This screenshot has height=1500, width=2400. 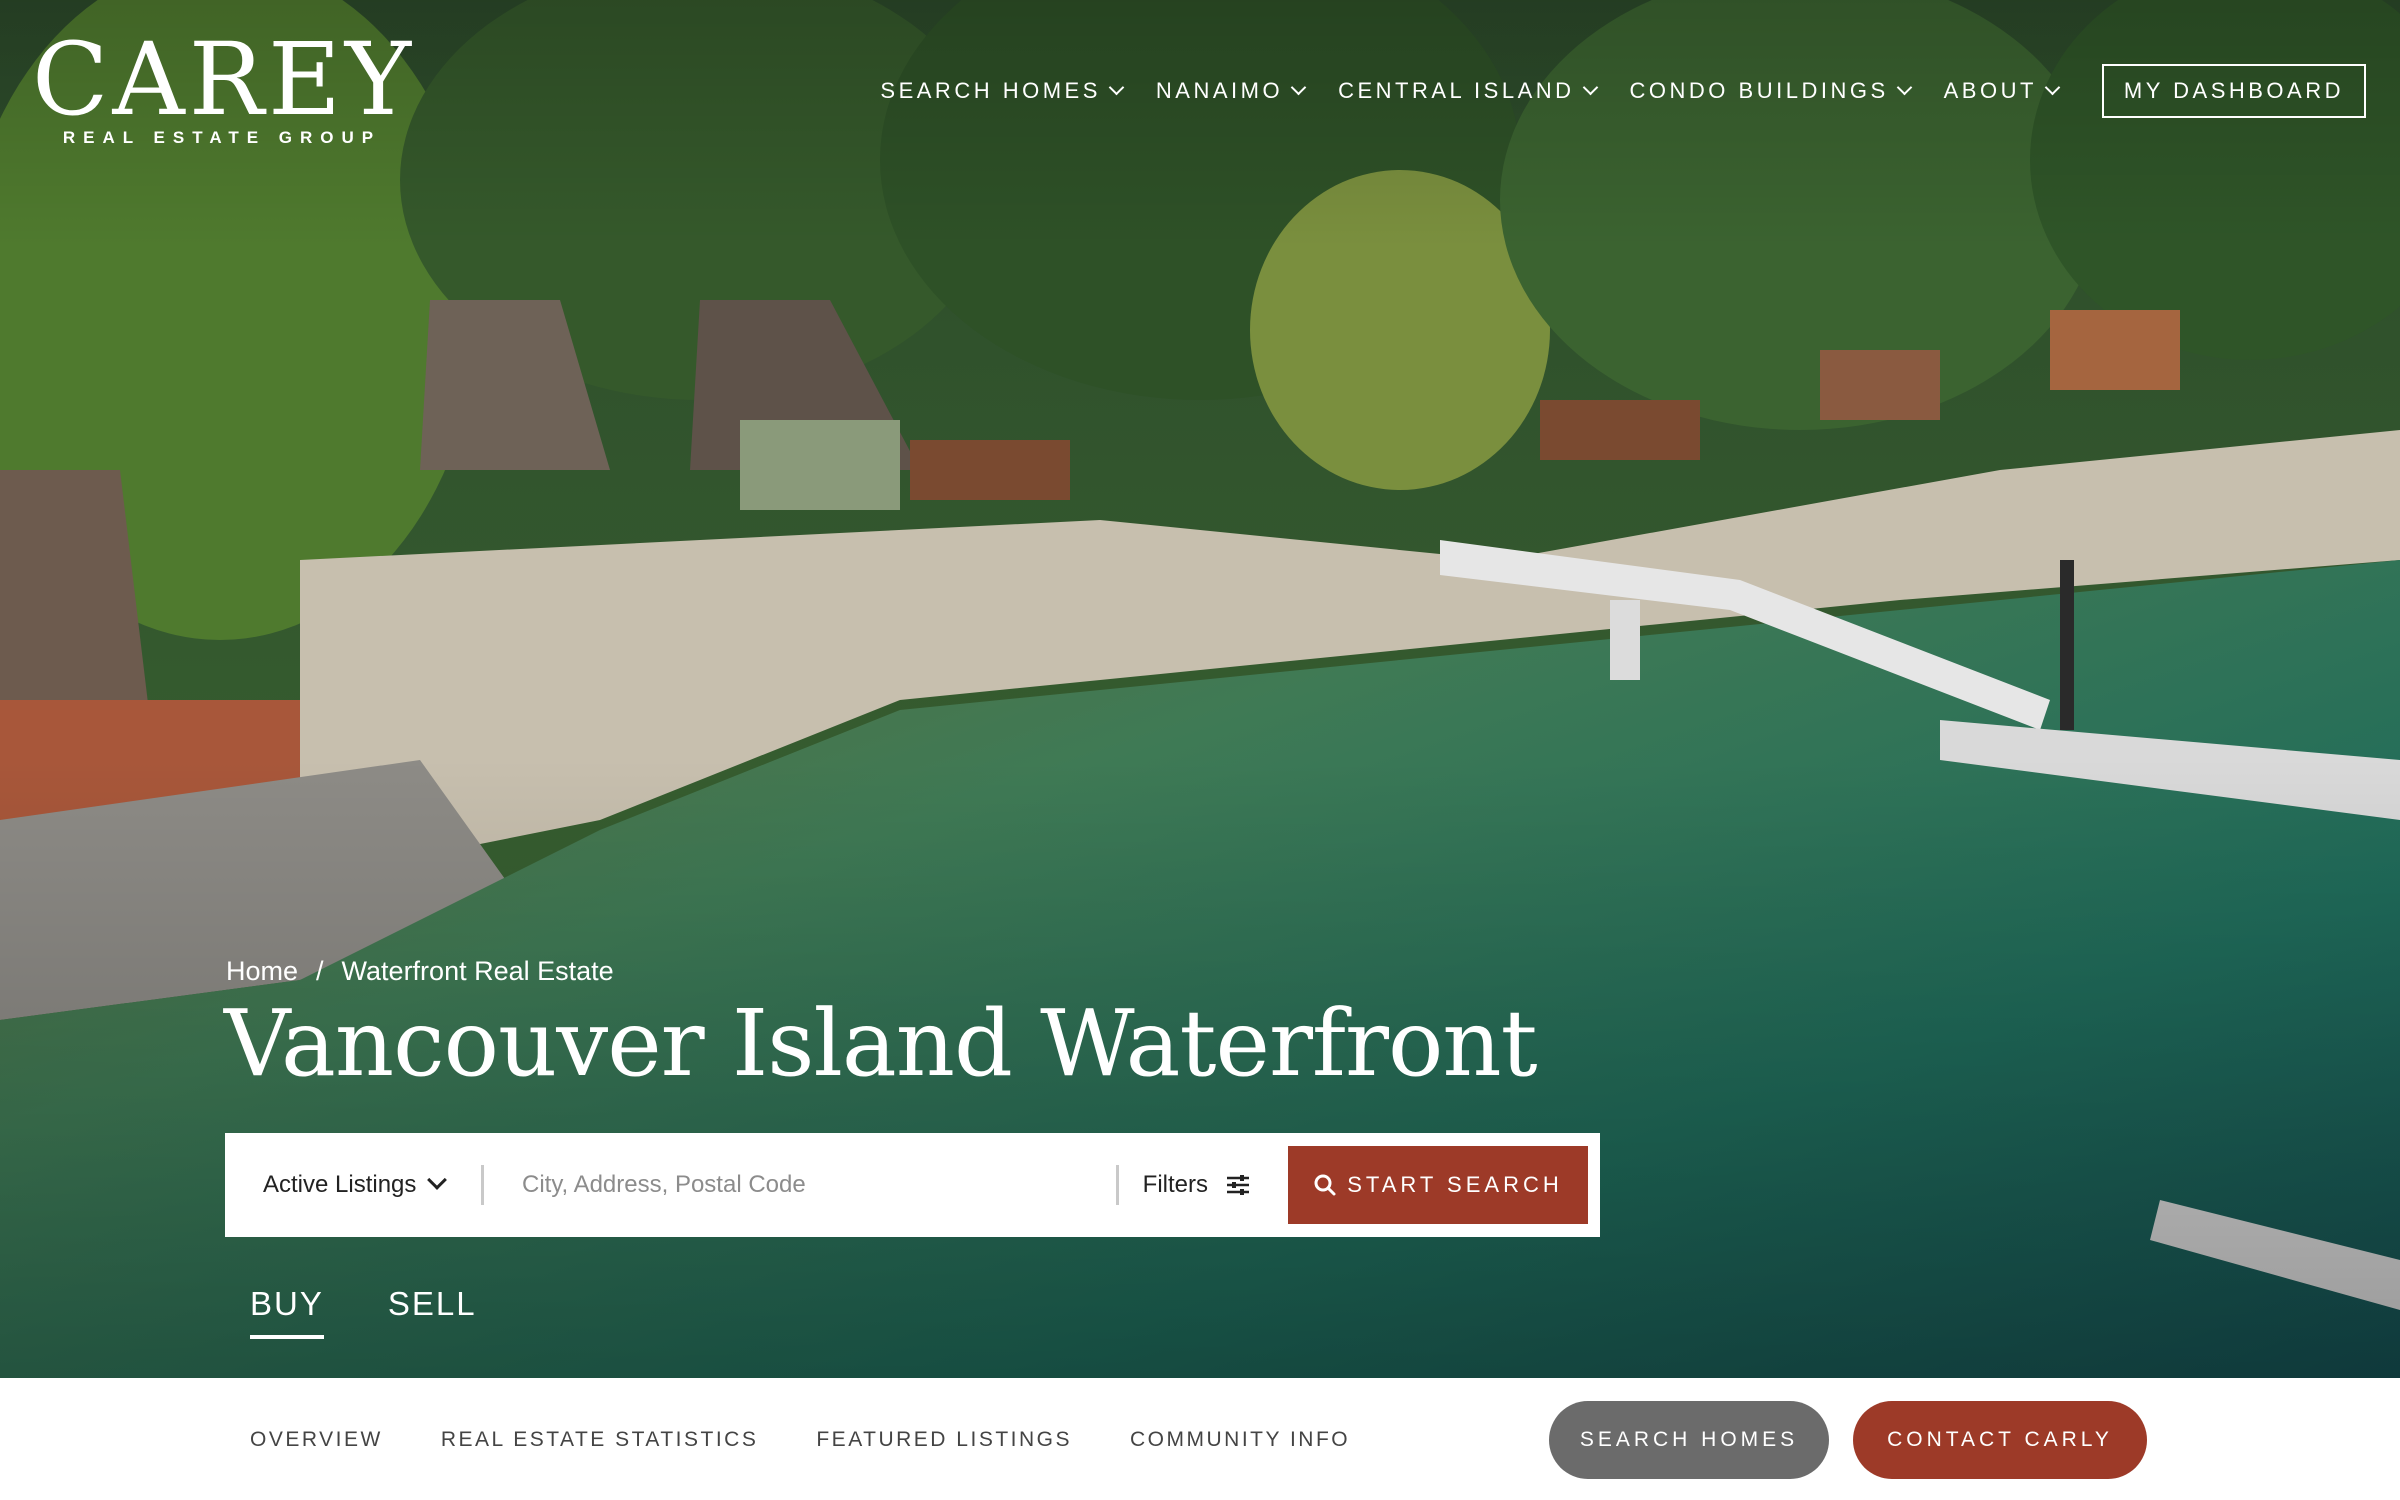 I want to click on breadcrumb-current: Waterfront Real Estate, so click(x=477, y=971).